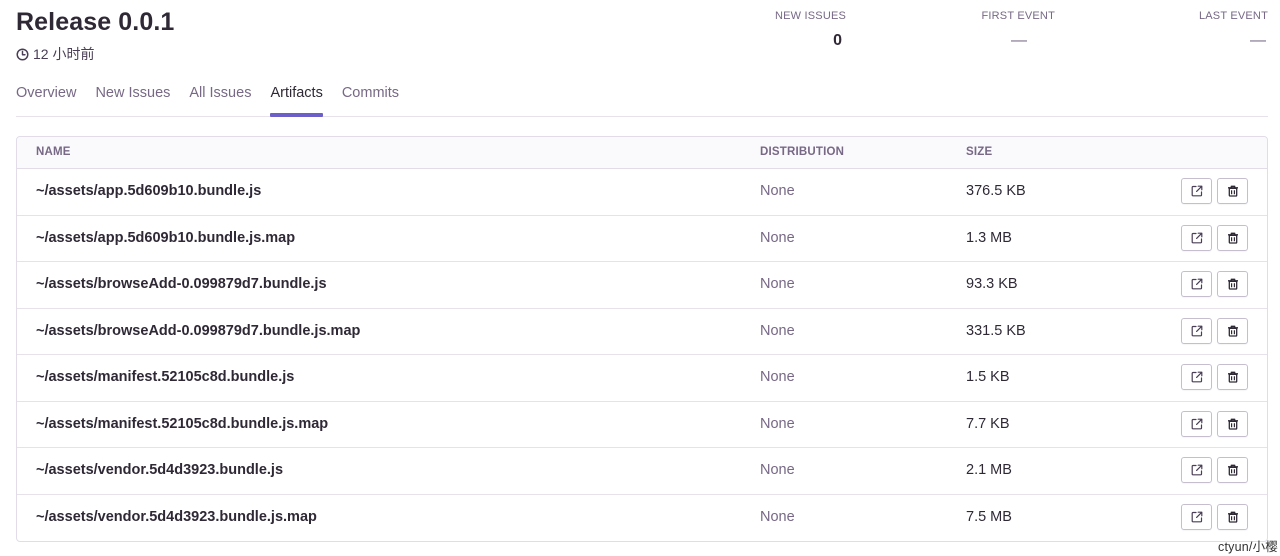 Image resolution: width=1280 pixels, height=556 pixels. I want to click on artifact-size: 2.1 MB, so click(989, 470).